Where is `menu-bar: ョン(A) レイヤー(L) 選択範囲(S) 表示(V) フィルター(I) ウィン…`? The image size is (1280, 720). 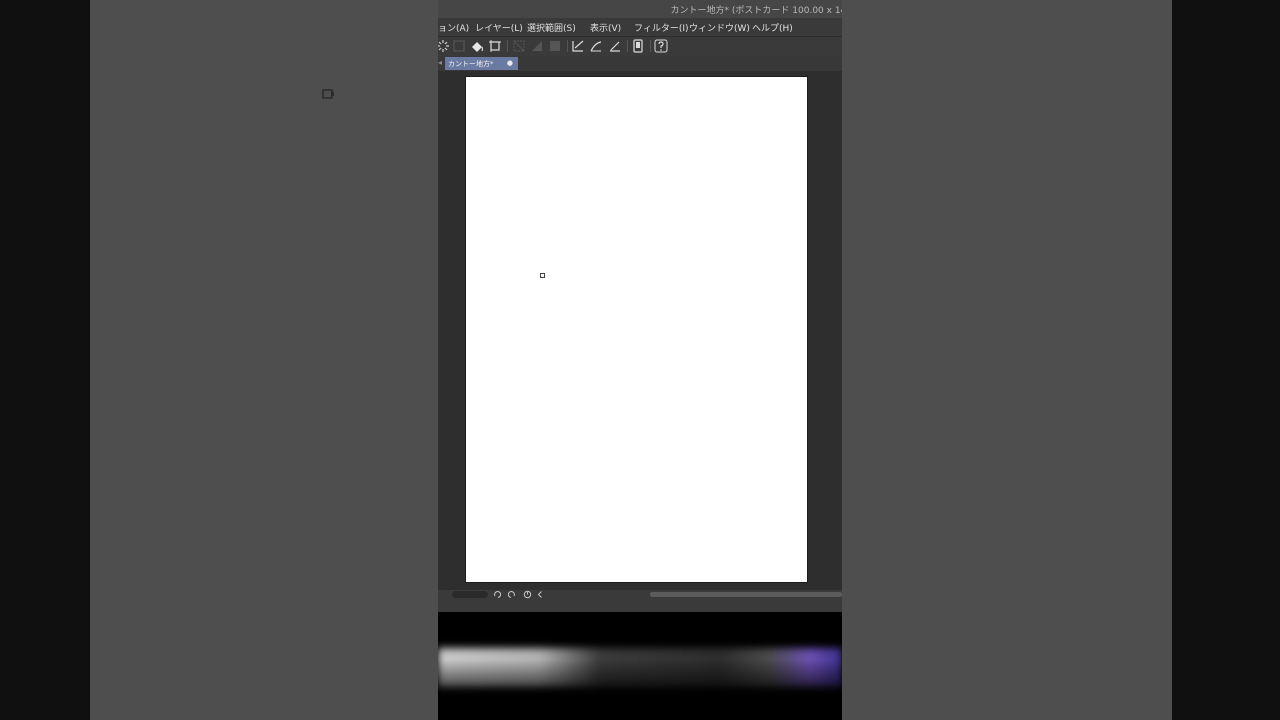 menu-bar: ョン(A) レイヤー(L) 選択範囲(S) 表示(V) フィルター(I) ウィン… is located at coordinates (640, 27).